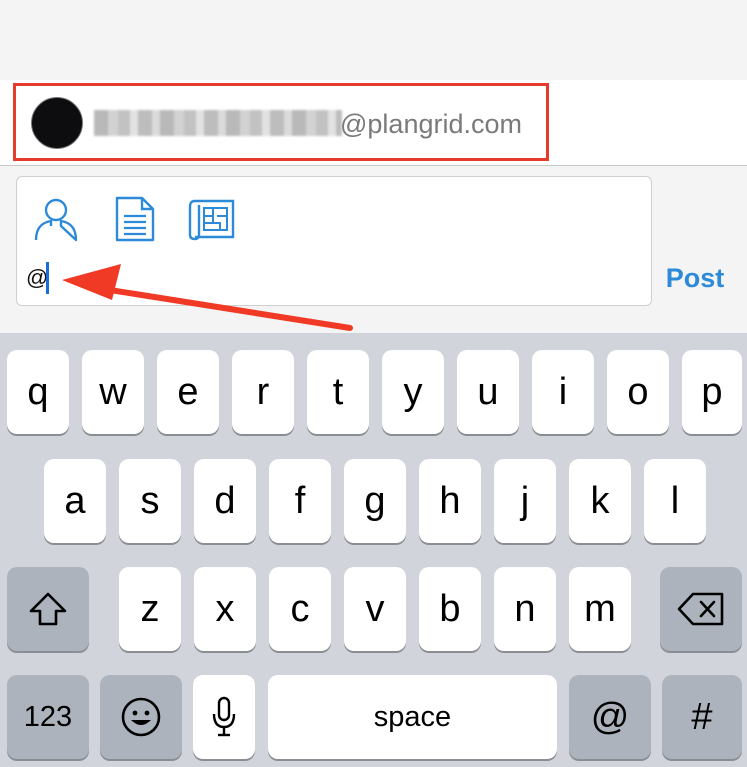  Describe the element at coordinates (450, 609) in the screenshot. I see `key-b: b` at that location.